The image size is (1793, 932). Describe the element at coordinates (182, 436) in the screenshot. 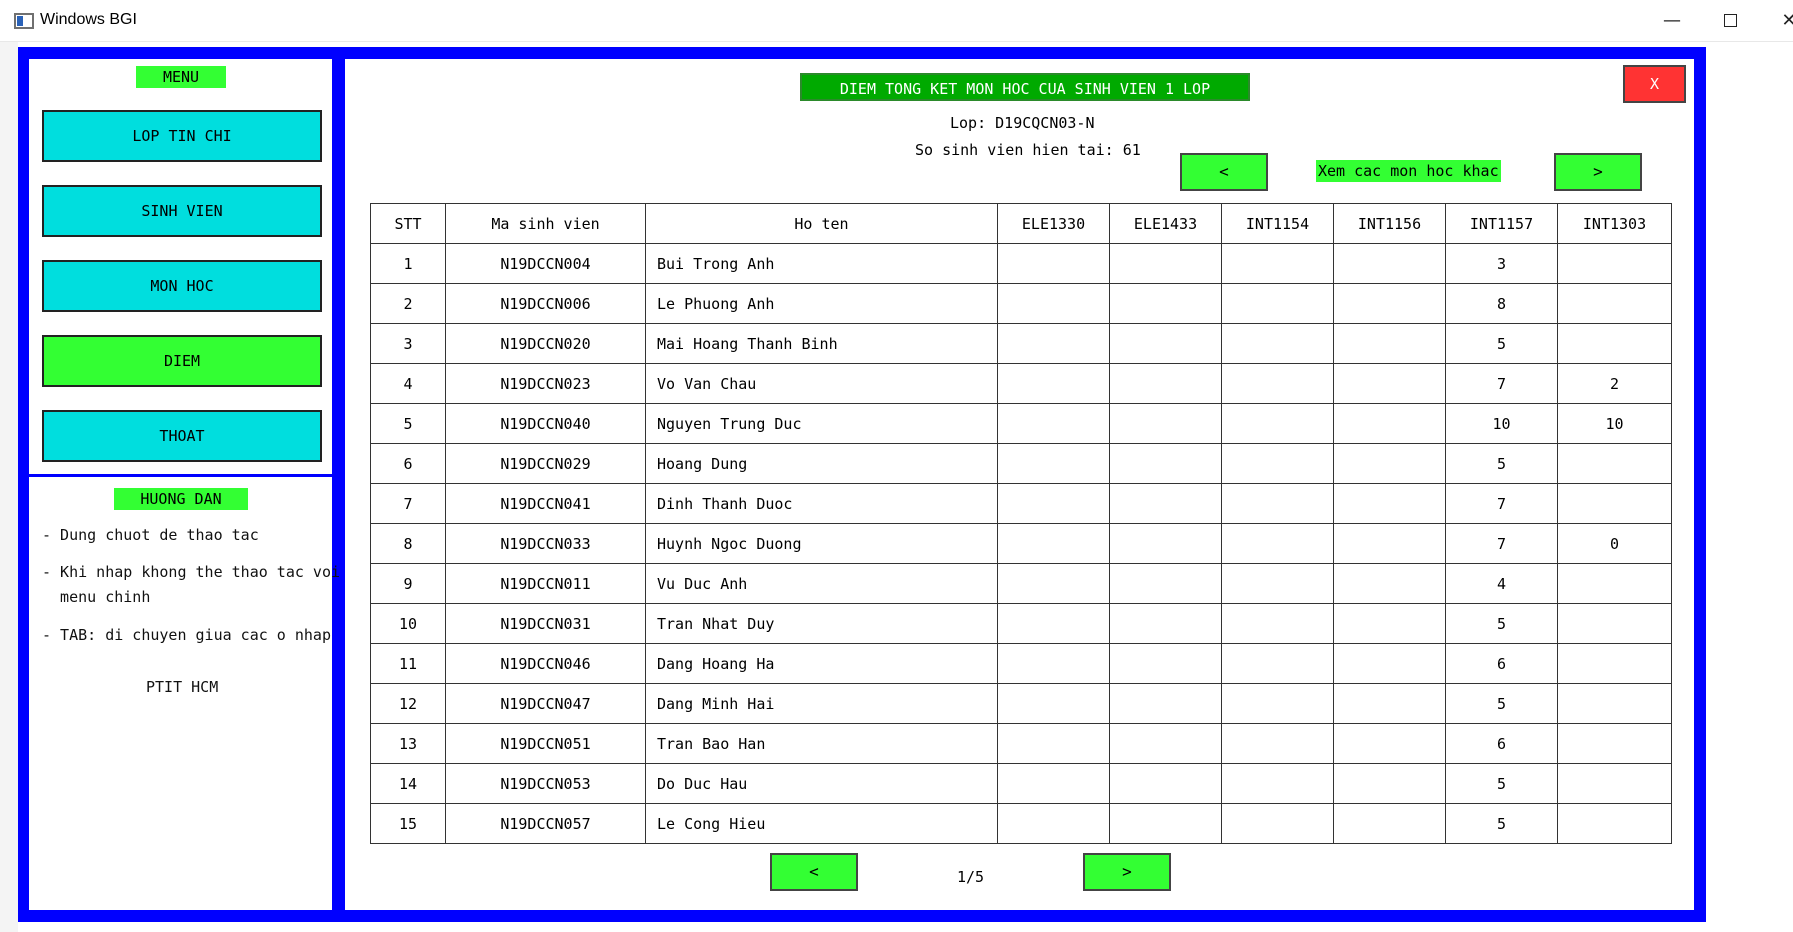

I see `menu-button-thoat: THOAT` at that location.